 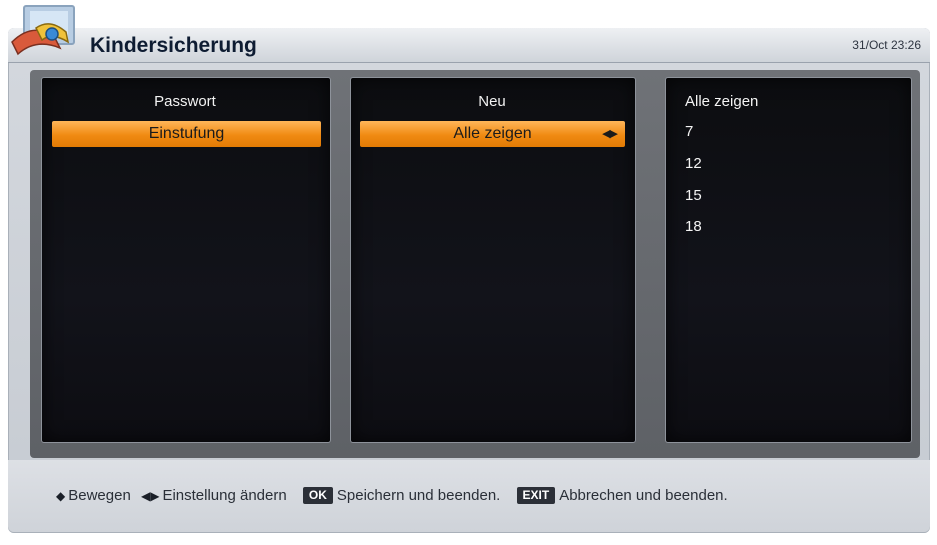 I want to click on menu-item-einstufung: Einstufung, so click(x=186, y=134).